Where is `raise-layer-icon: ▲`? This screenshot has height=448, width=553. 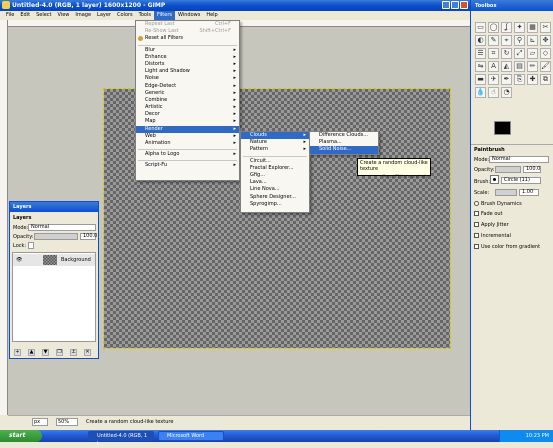 raise-layer-icon: ▲ is located at coordinates (31, 352).